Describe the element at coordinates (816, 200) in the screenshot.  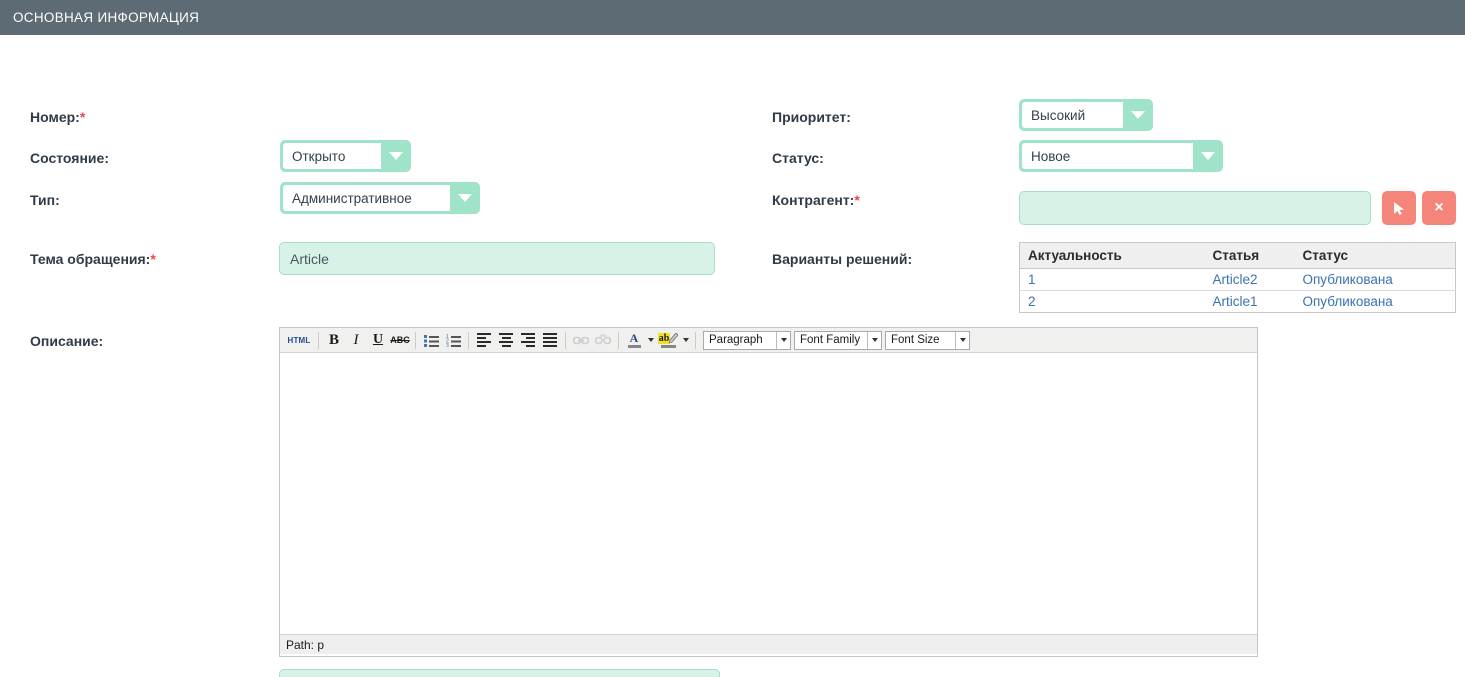
I see `label-counterparty: Контрагент:*` at that location.